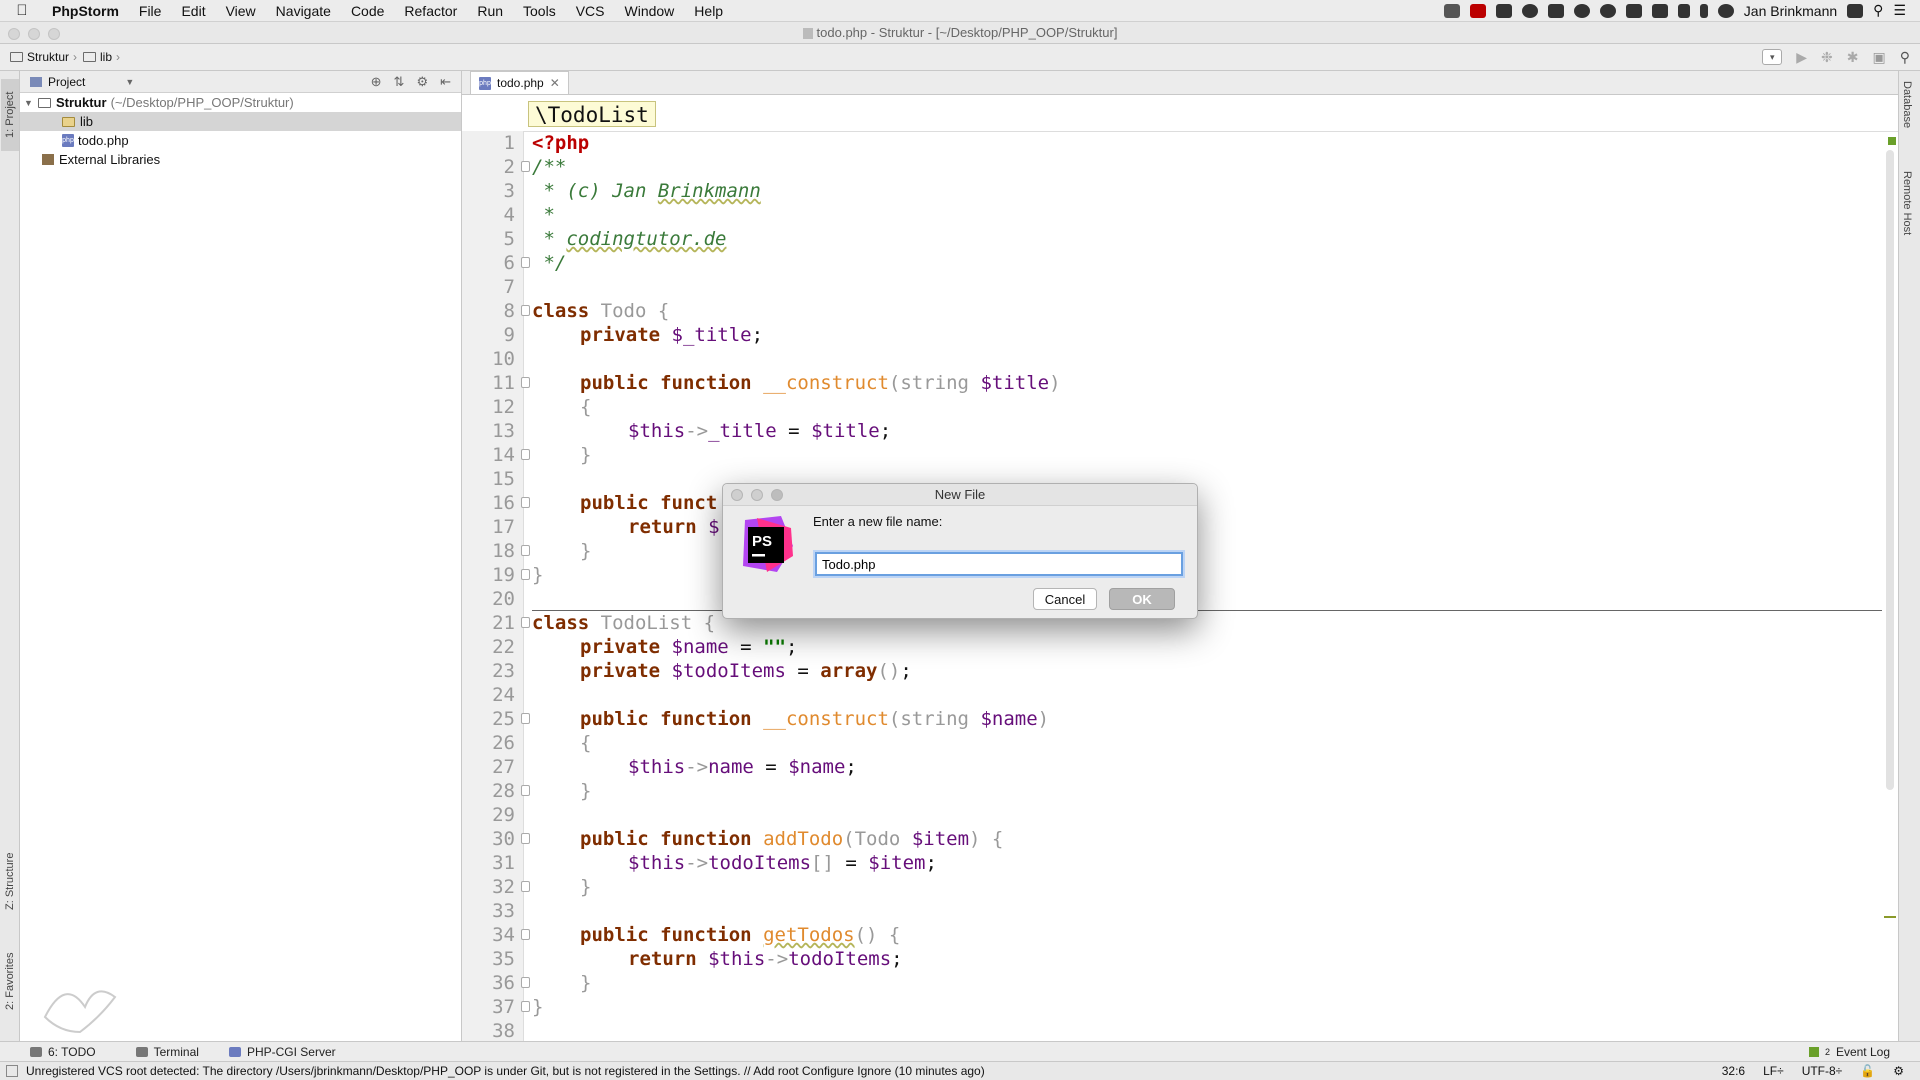 This screenshot has height=1080, width=1920. I want to click on close-dialog-icon, so click(737, 495).